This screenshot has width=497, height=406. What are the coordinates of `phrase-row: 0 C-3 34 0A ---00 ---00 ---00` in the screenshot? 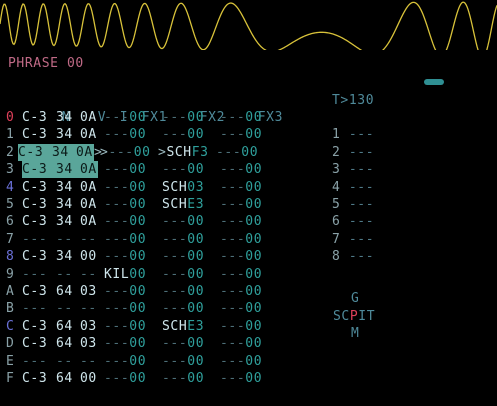 It's located at (142, 117).